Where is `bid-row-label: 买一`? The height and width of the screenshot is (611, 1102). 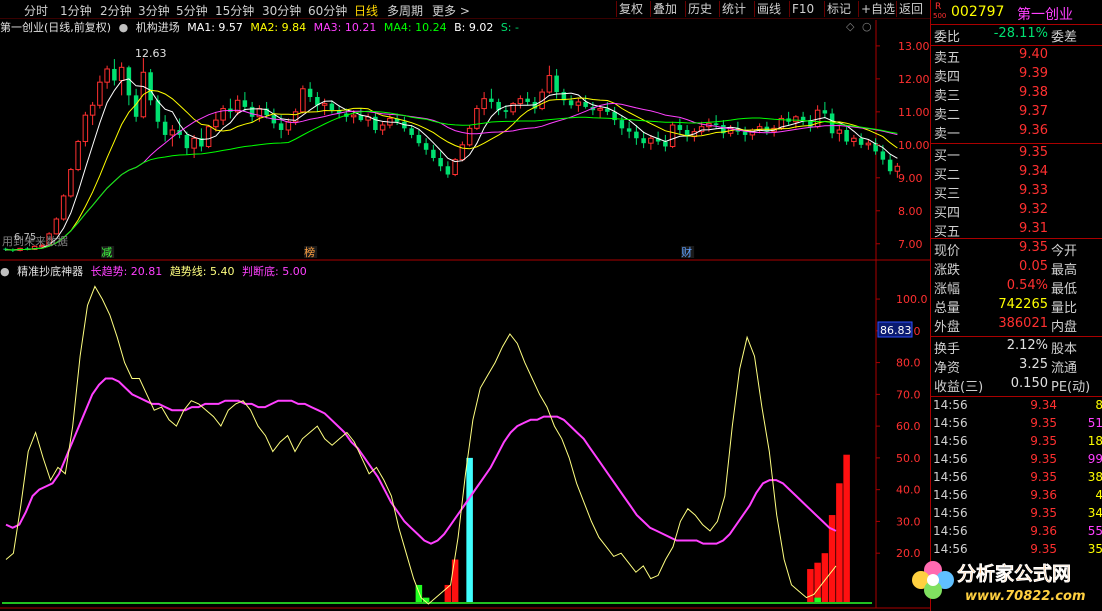 bid-row-label: 买一 is located at coordinates (947, 156).